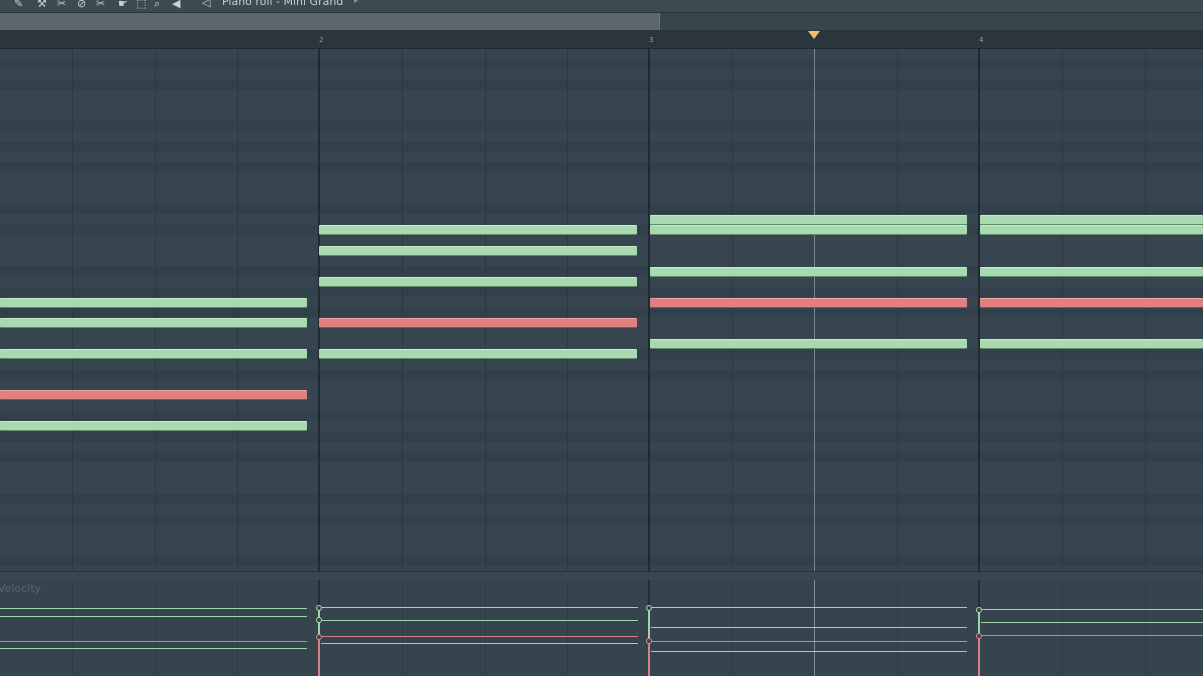 The image size is (1203, 676). Describe the element at coordinates (330, 21) in the screenshot. I see `scrollbar-thumb` at that location.